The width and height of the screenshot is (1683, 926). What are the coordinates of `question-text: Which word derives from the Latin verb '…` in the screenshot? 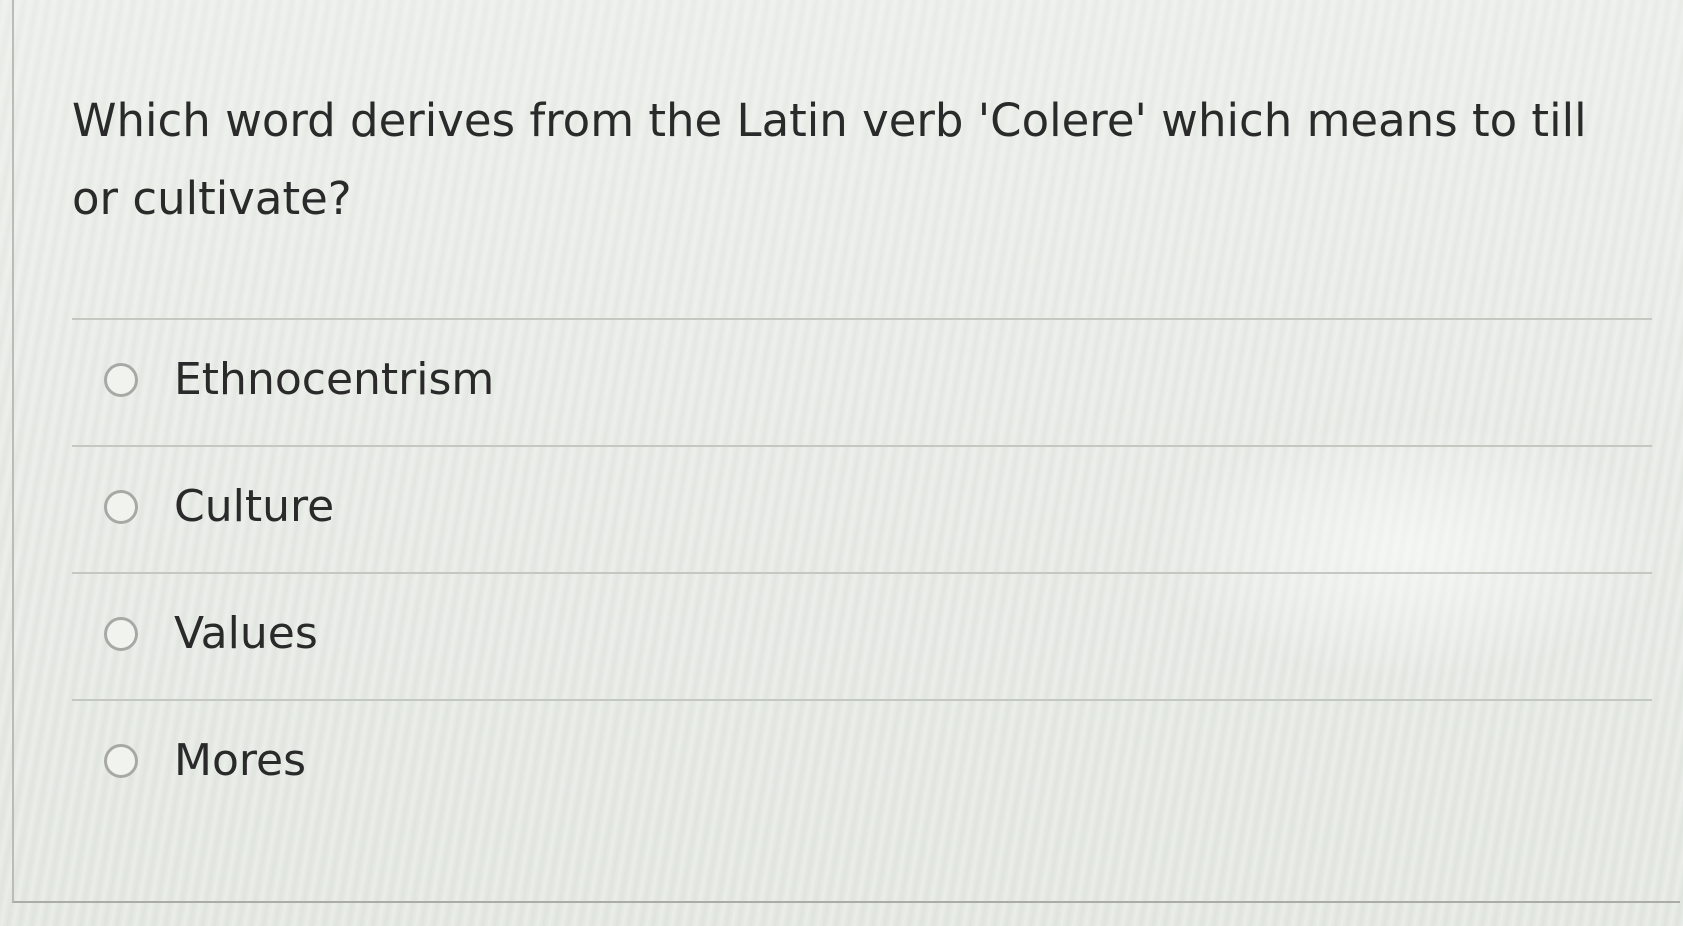 It's located at (829, 159).